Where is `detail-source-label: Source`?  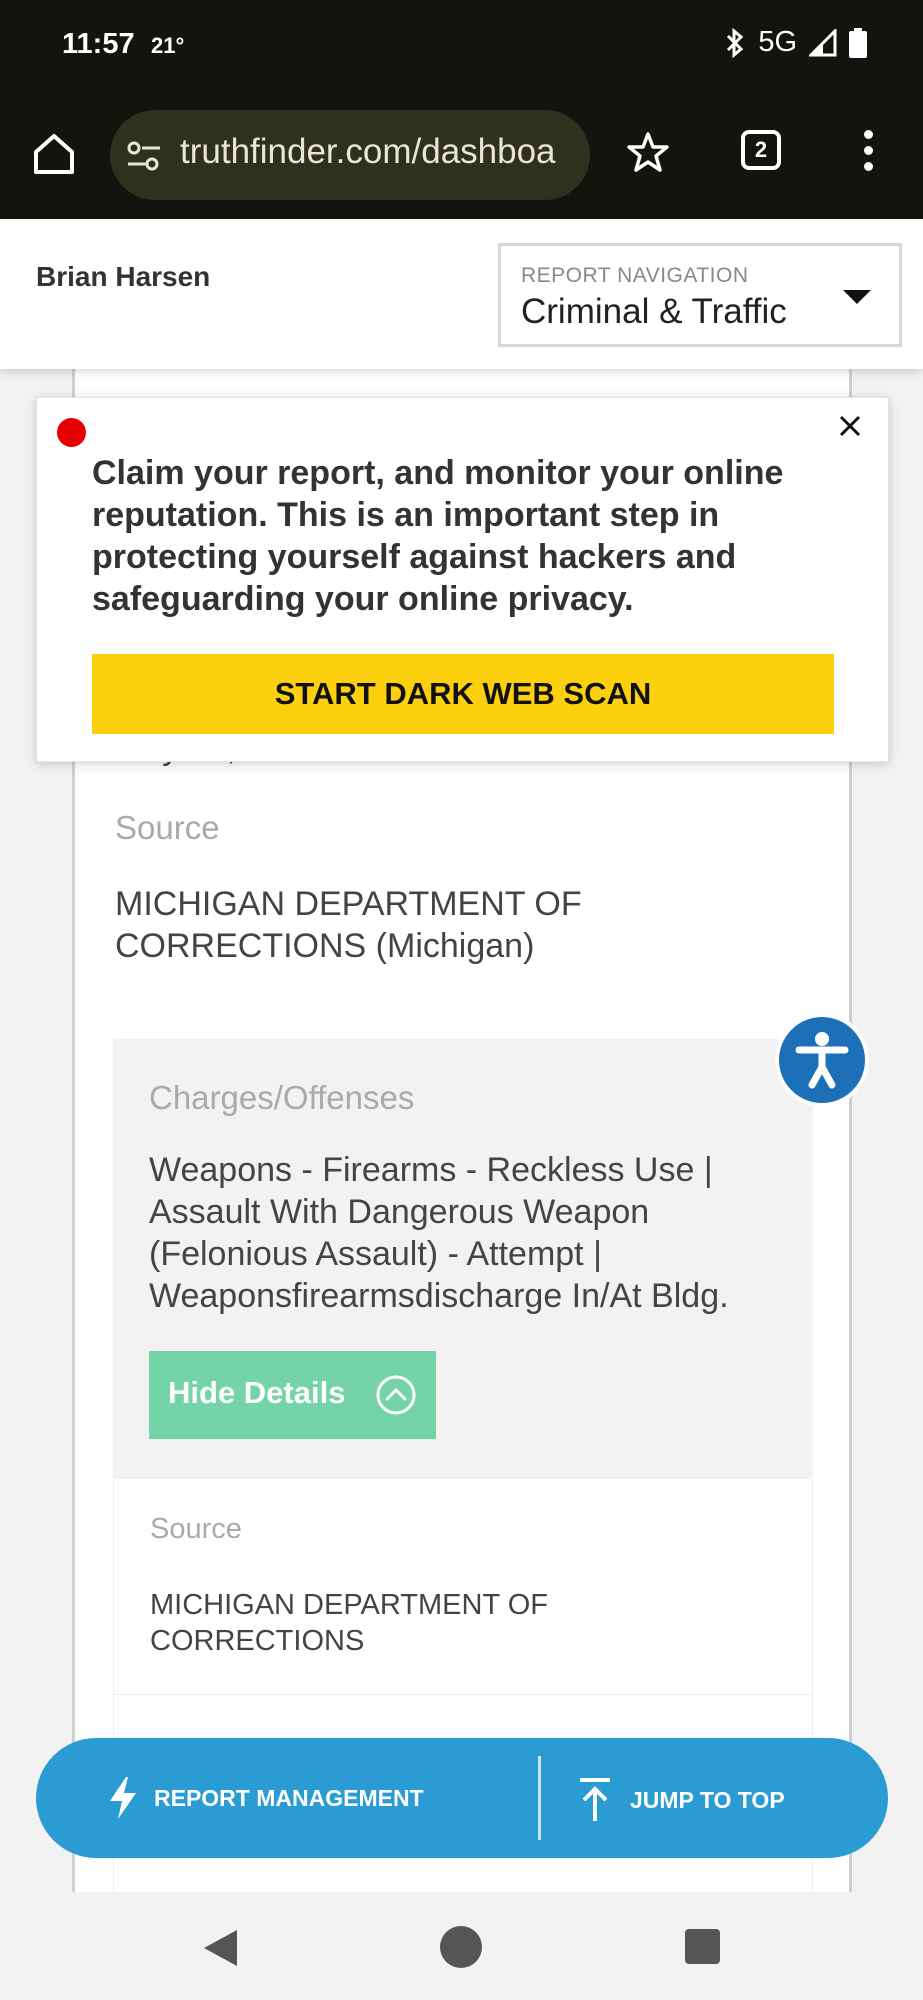 detail-source-label: Source is located at coordinates (196, 1529).